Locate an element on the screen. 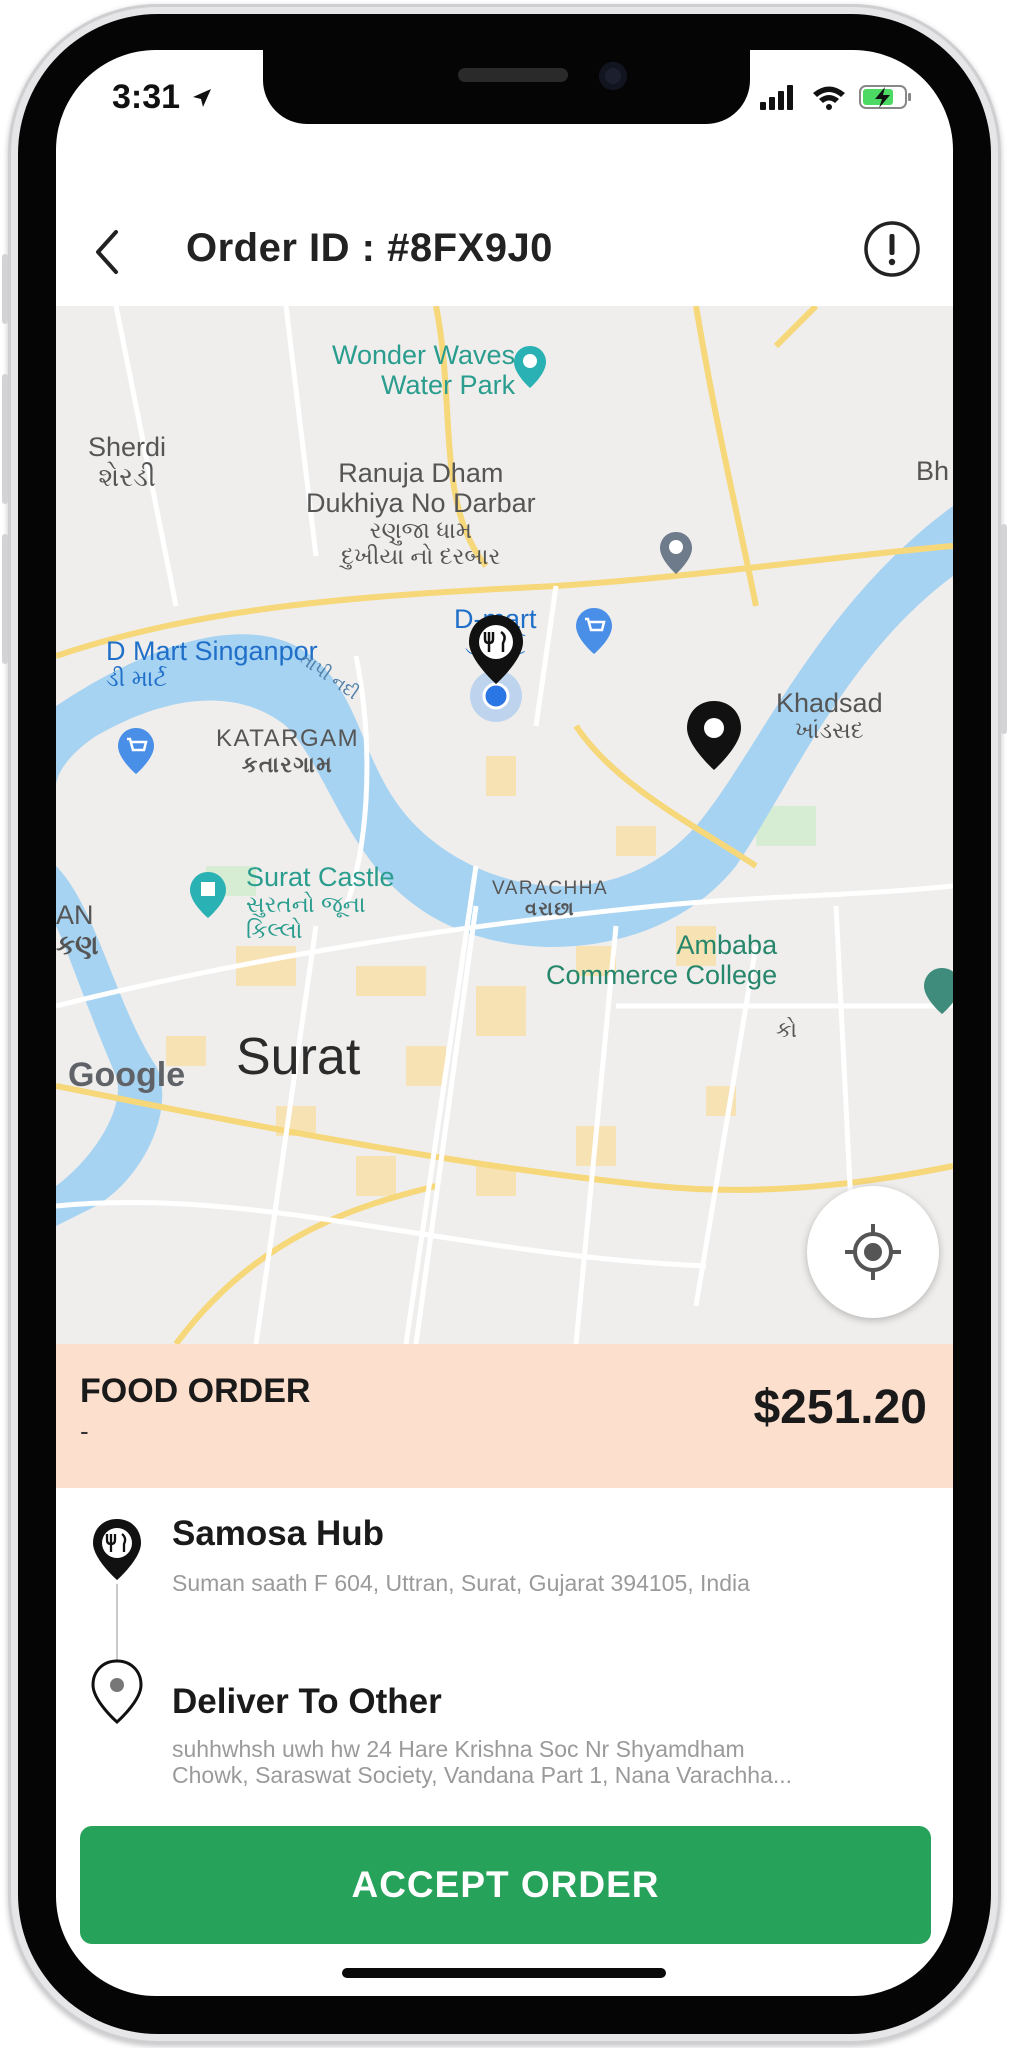  map-label-wonder-waves: Wonder Waves Water Park is located at coordinates (423, 370).